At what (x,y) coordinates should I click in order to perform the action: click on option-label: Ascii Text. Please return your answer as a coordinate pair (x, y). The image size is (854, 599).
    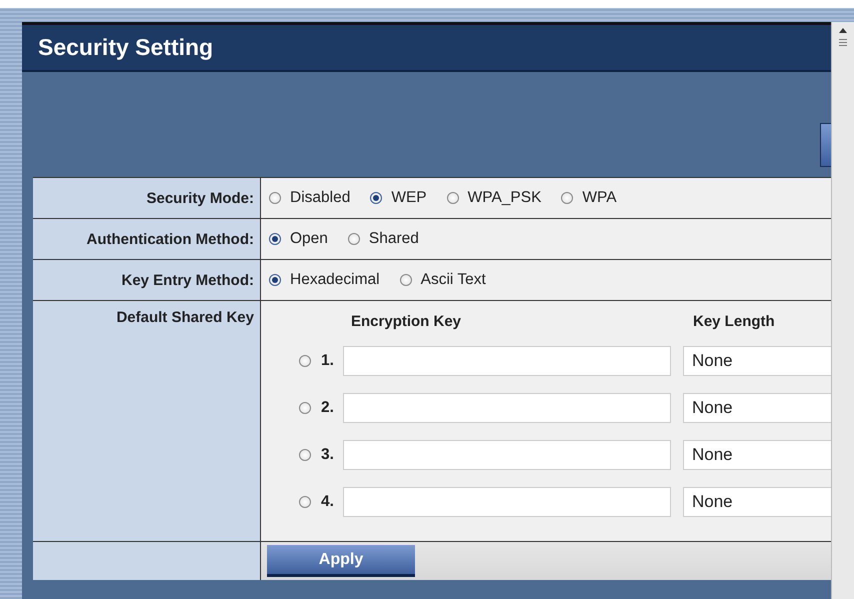
    Looking at the image, I should click on (453, 280).